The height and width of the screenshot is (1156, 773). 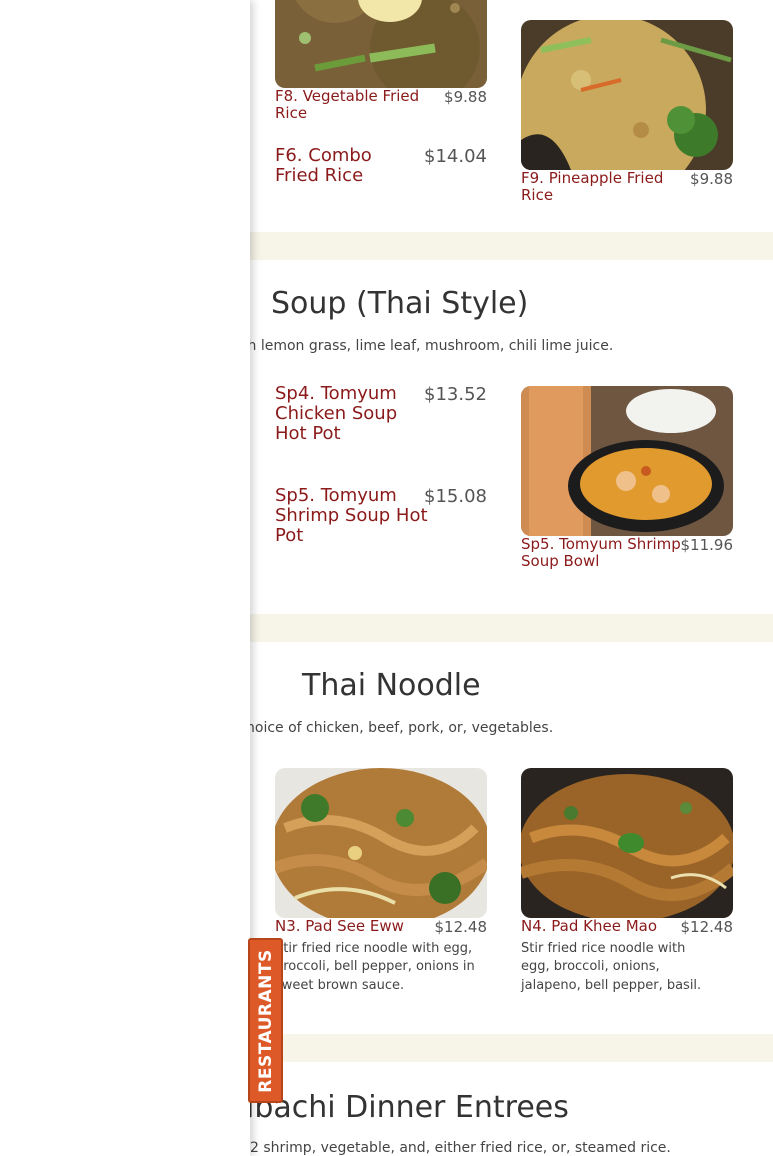 What do you see at coordinates (455, 496) in the screenshot?
I see `menu-item-price: $15.08` at bounding box center [455, 496].